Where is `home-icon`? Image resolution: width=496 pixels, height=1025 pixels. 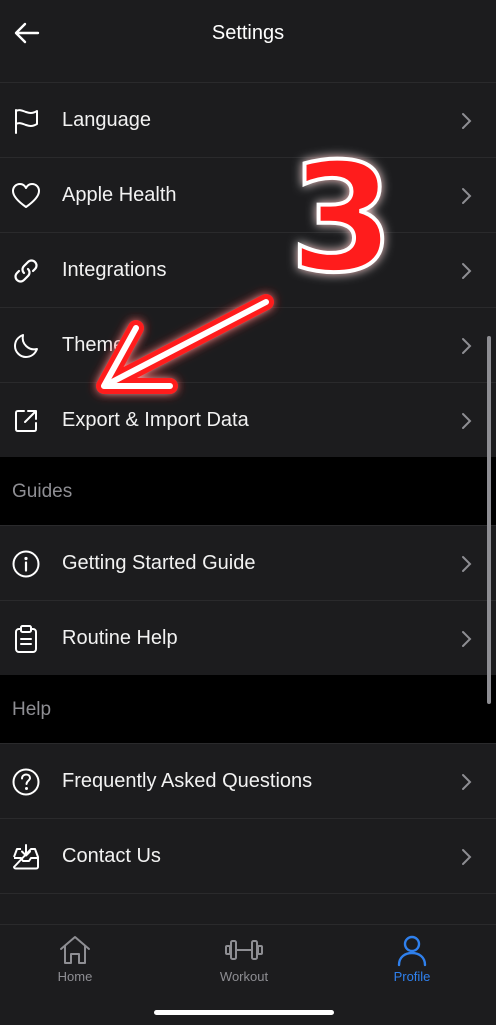
home-icon is located at coordinates (75, 950).